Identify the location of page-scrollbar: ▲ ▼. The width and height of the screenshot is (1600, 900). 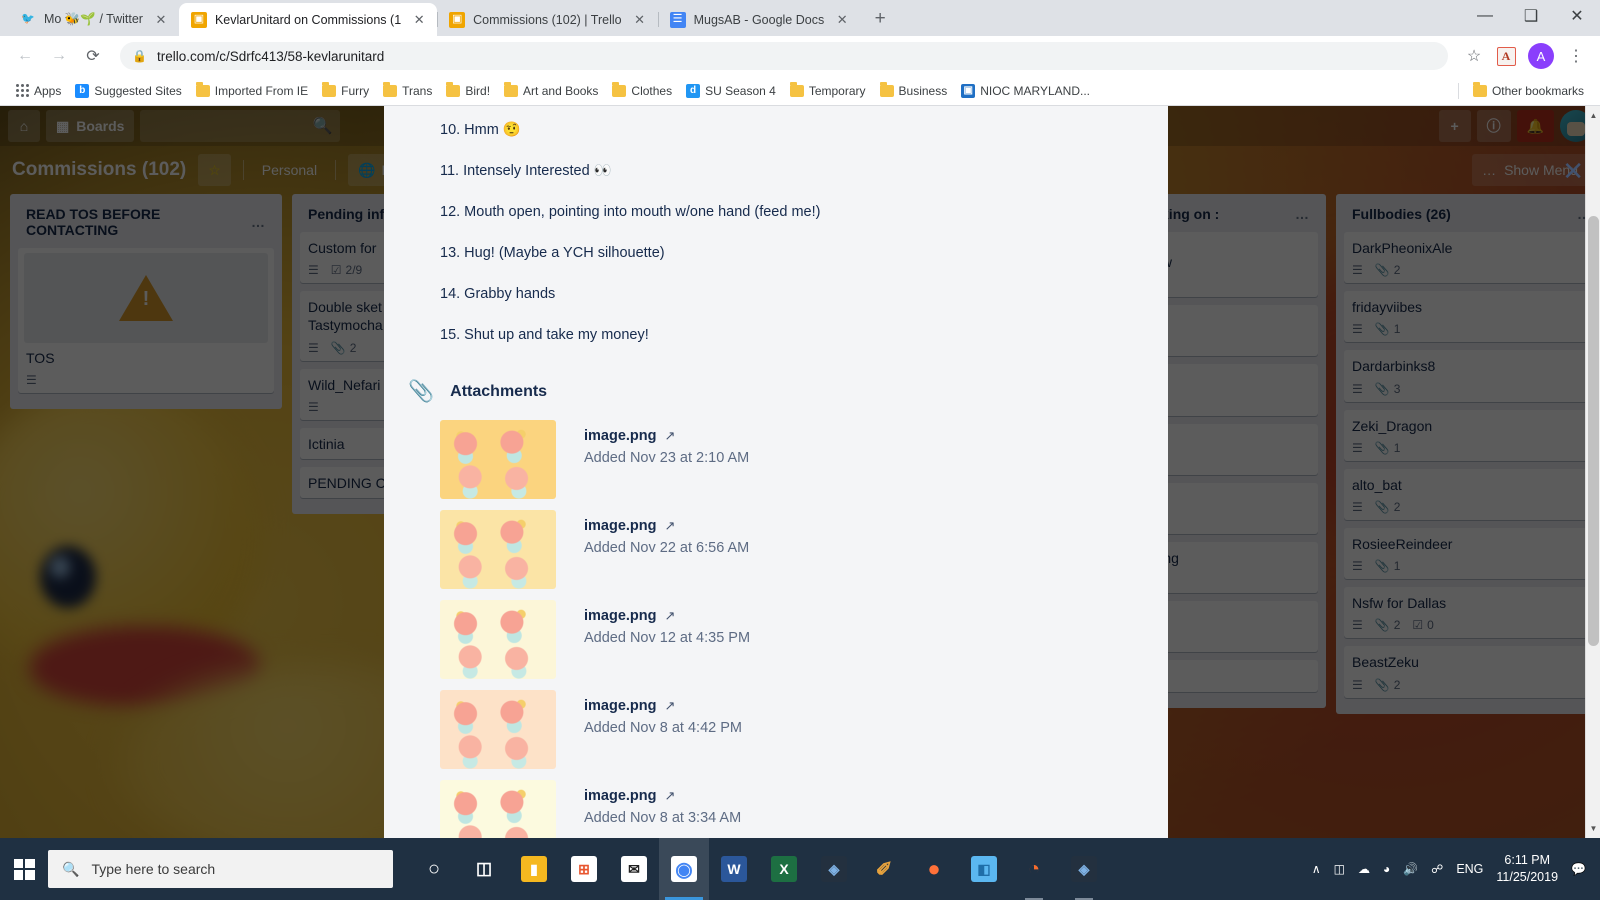
(1592, 472).